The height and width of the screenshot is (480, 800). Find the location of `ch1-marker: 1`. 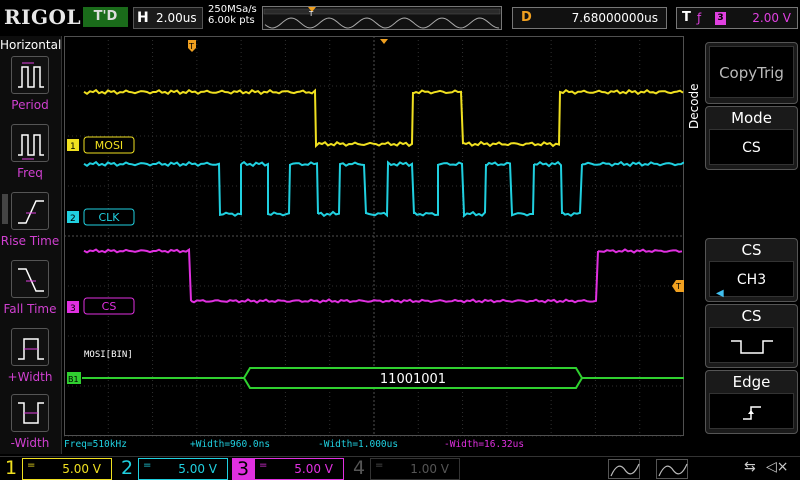

ch1-marker: 1 is located at coordinates (73, 145).